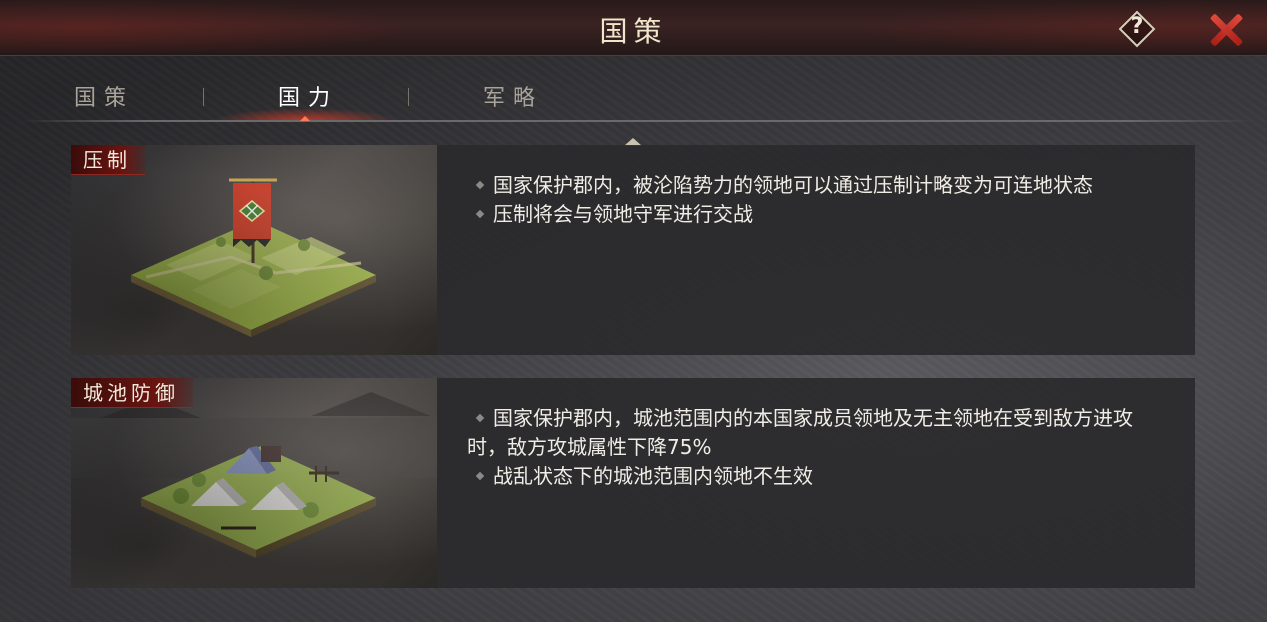 The width and height of the screenshot is (1267, 622). Describe the element at coordinates (305, 118) in the screenshot. I see `active-tab-marker-icon` at that location.